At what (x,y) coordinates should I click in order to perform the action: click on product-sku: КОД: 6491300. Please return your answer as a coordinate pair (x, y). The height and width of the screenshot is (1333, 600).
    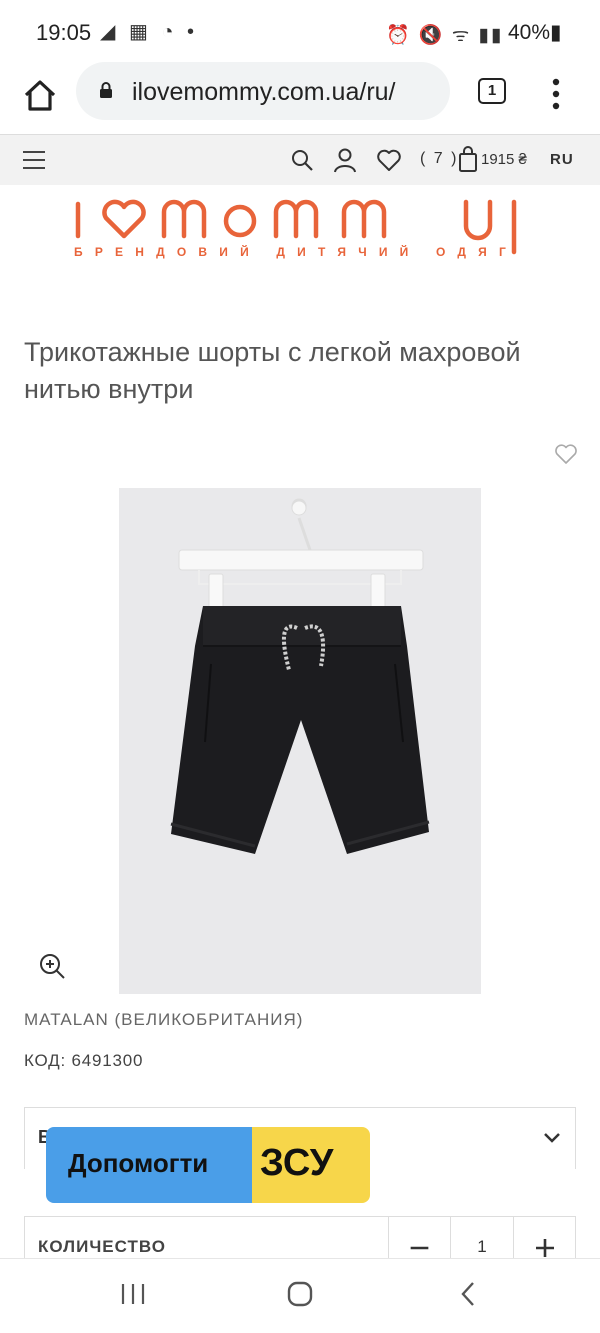
    Looking at the image, I should click on (84, 1060).